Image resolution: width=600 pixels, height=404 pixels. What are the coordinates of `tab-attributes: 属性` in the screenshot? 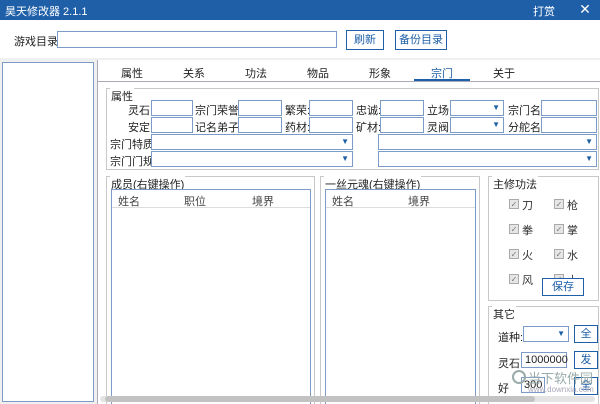 It's located at (132, 73).